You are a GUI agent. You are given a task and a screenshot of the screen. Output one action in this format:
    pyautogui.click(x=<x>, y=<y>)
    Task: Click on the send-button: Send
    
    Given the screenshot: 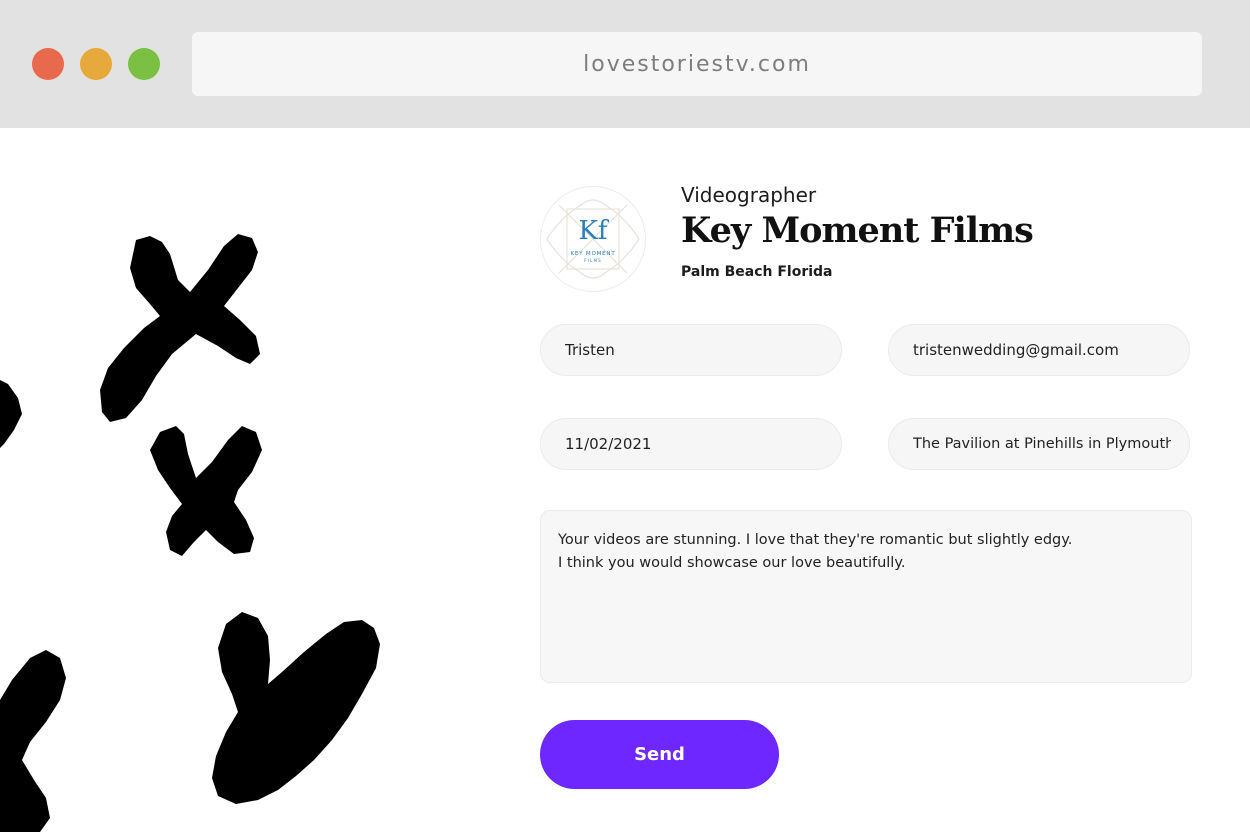 What is the action you would take?
    pyautogui.click(x=659, y=754)
    